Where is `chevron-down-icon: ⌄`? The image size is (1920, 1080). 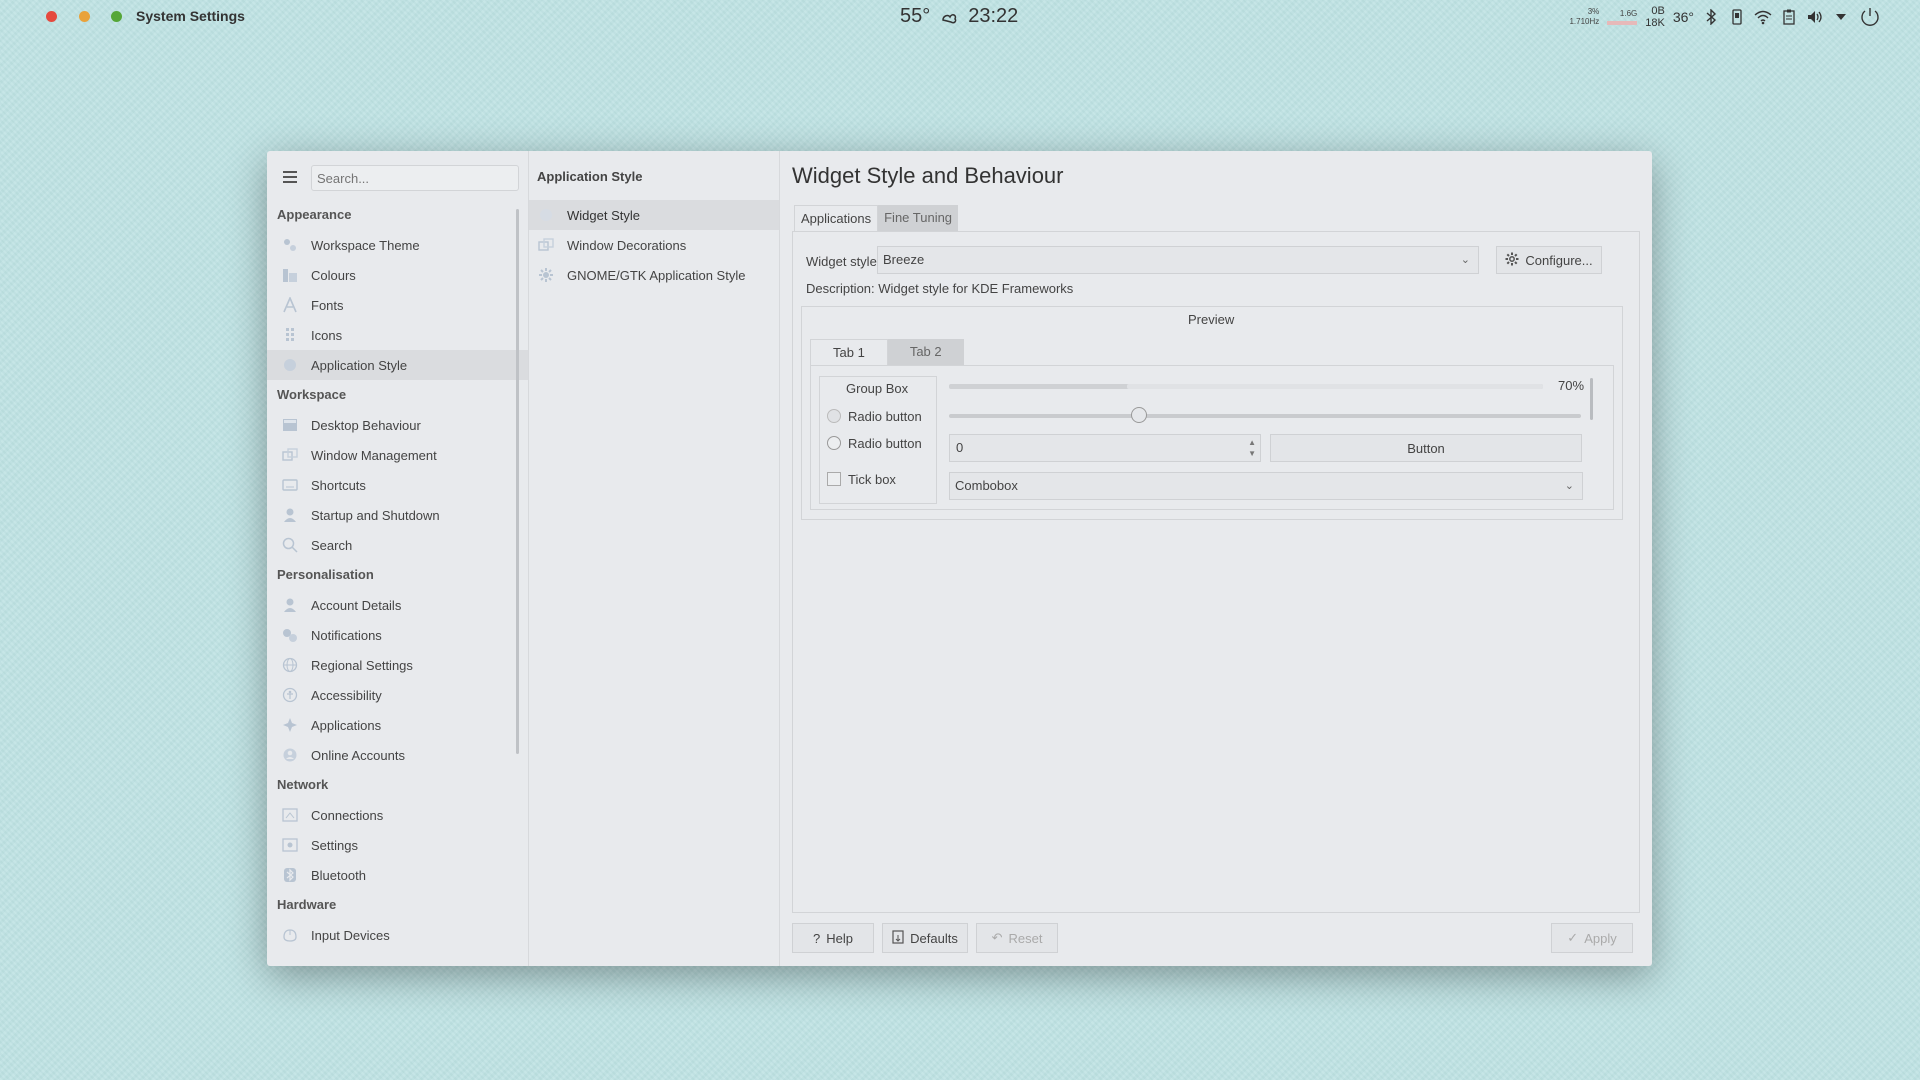
chevron-down-icon: ⌄ is located at coordinates (1569, 486).